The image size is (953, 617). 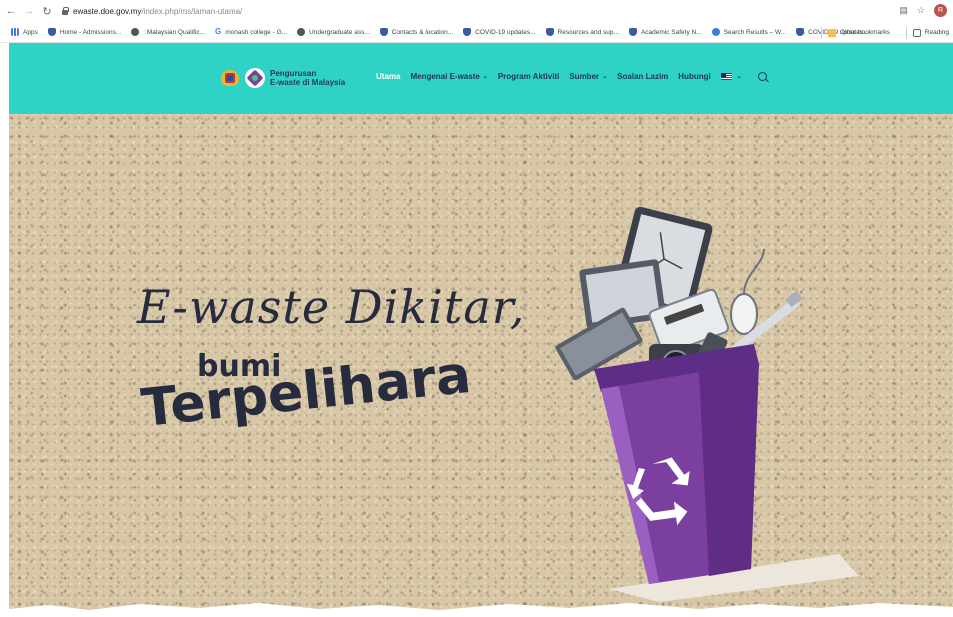 I want to click on nav-label: Sumber, so click(x=584, y=76).